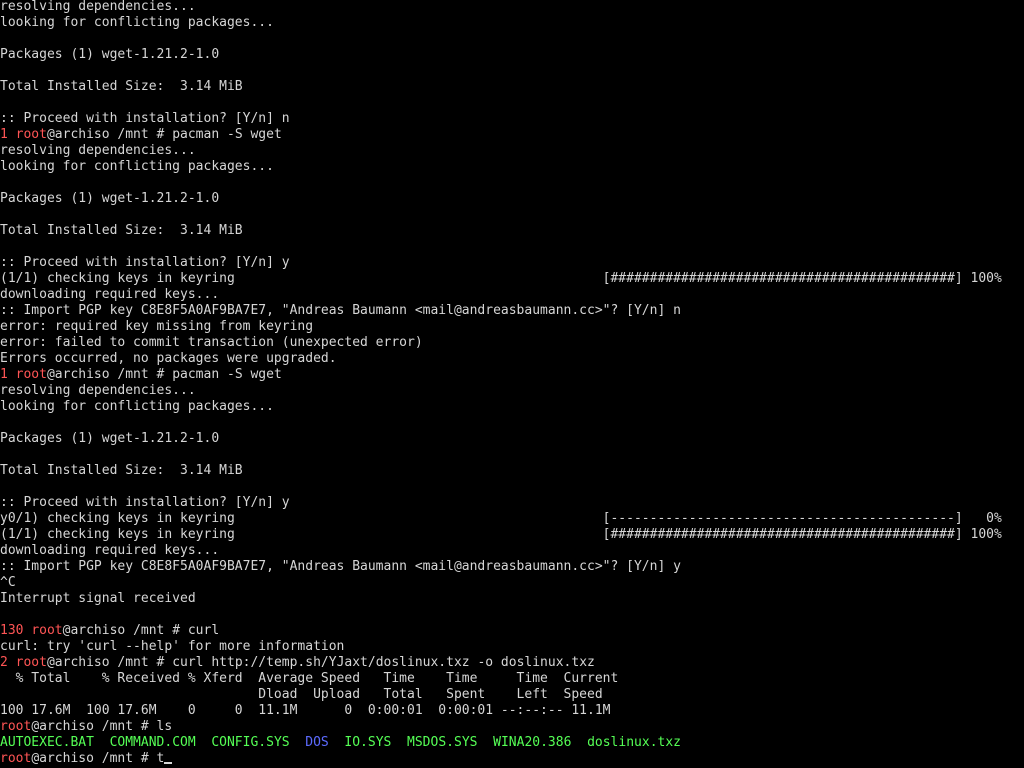 This screenshot has height=768, width=1024. I want to click on prompt-line: root@archiso /mnt # ls, so click(512, 727).